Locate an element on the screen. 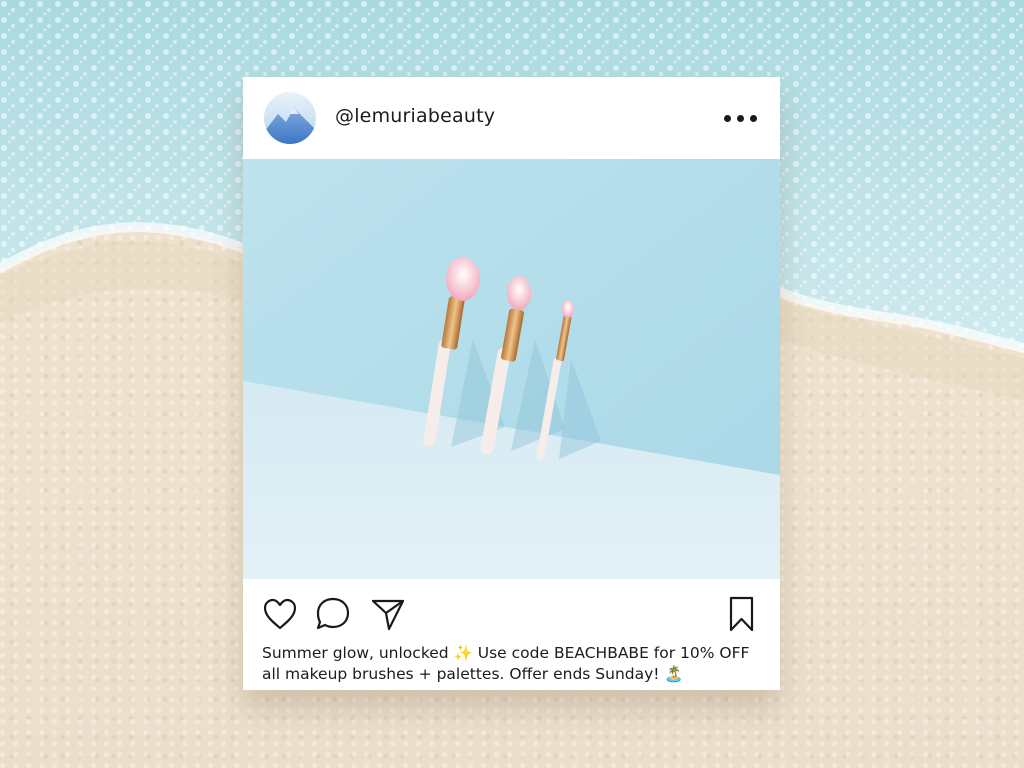 The height and width of the screenshot is (768, 1024). save-button is located at coordinates (742, 614).